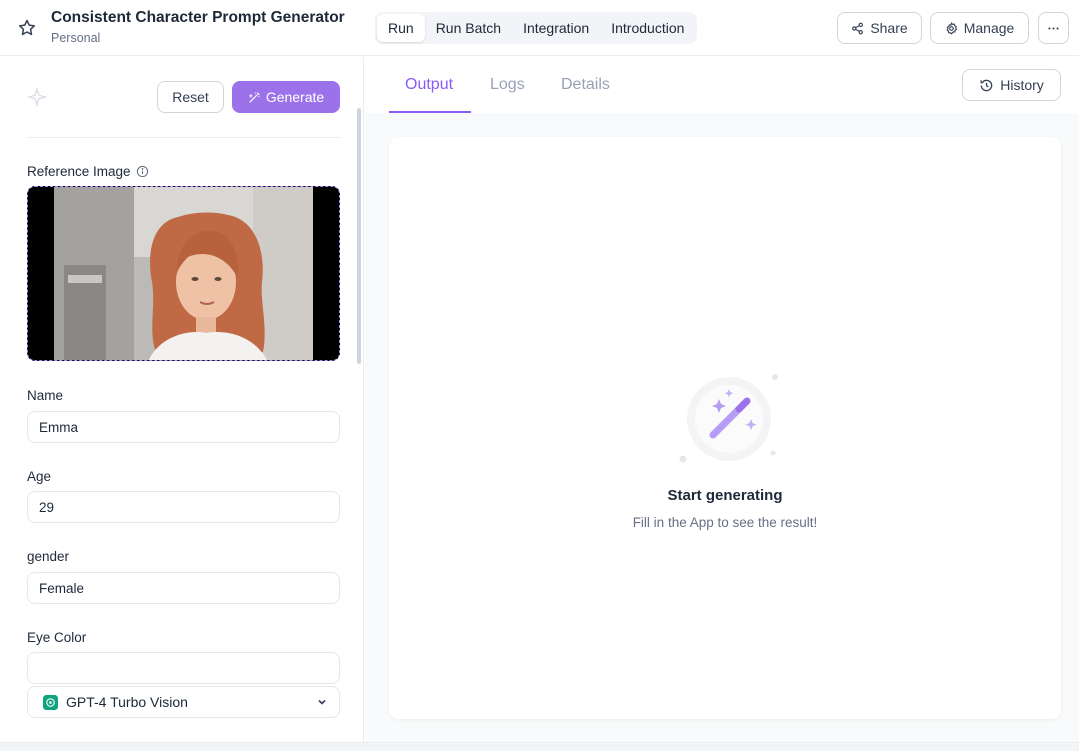  I want to click on eye-color-field-label: Eye Color, so click(57, 637).